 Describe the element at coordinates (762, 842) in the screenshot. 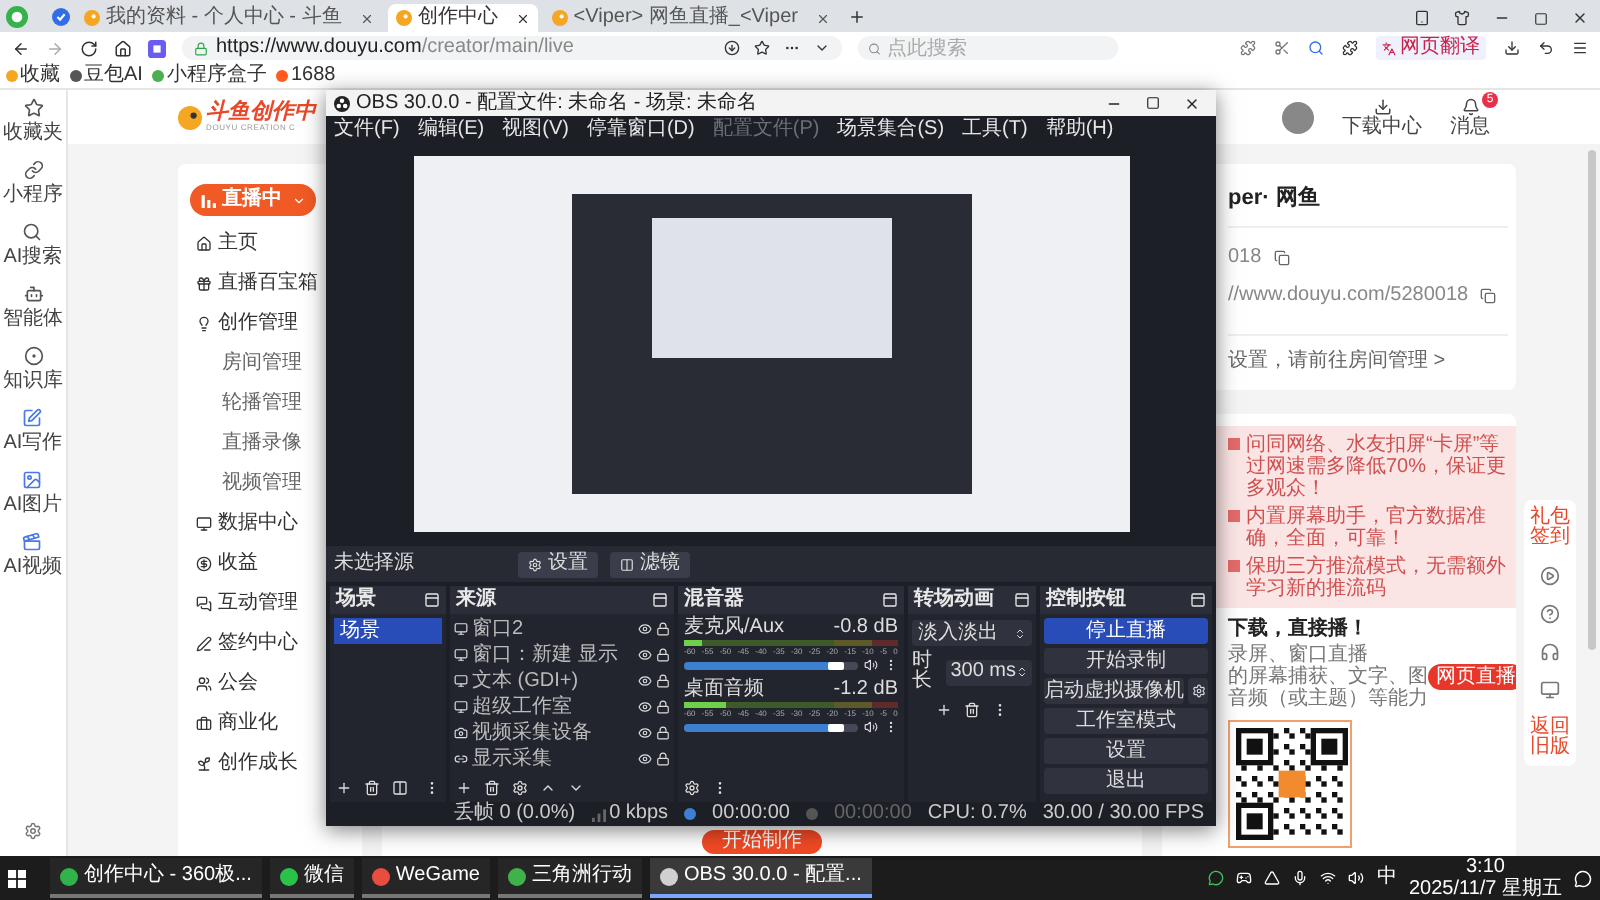

I see `start-button: 开始制作` at that location.